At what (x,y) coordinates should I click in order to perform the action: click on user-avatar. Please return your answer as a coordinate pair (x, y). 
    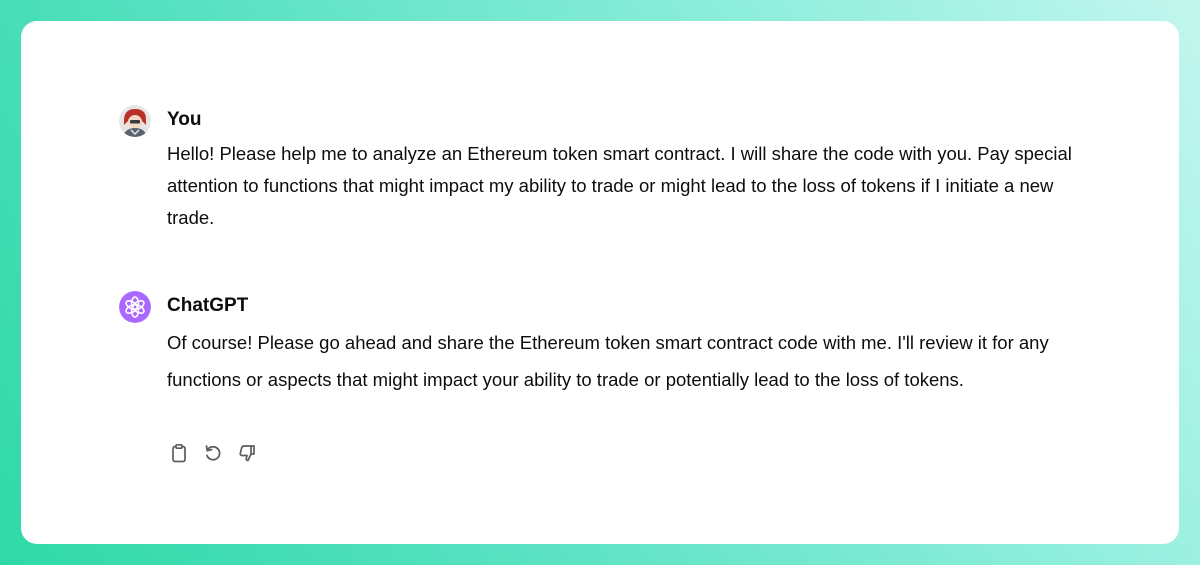
    Looking at the image, I should click on (135, 121).